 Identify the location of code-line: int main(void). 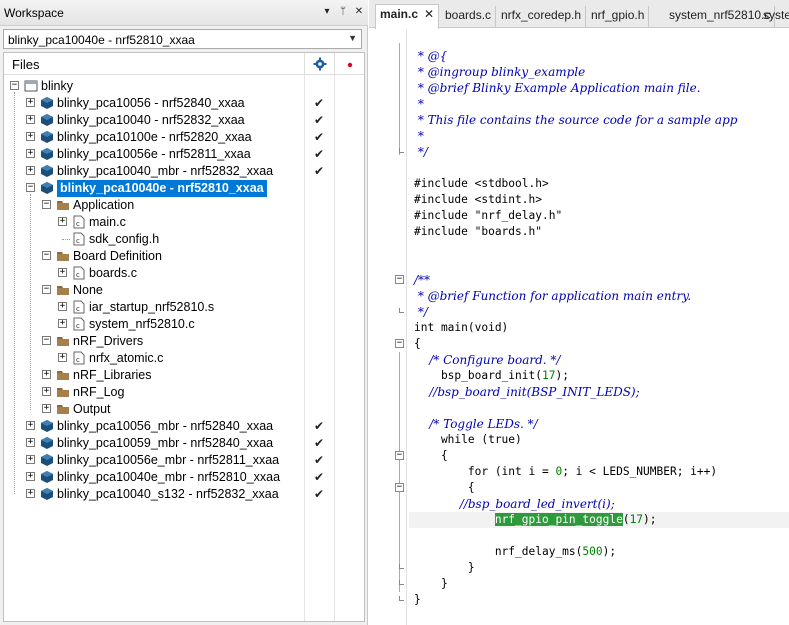
(461, 327).